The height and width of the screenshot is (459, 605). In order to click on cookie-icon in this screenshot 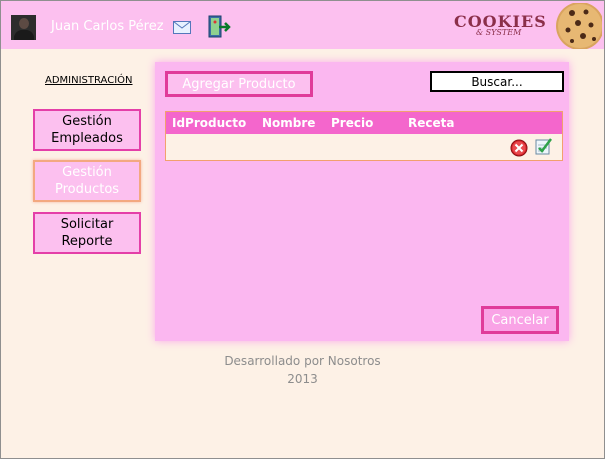, I will do `click(579, 26)`.